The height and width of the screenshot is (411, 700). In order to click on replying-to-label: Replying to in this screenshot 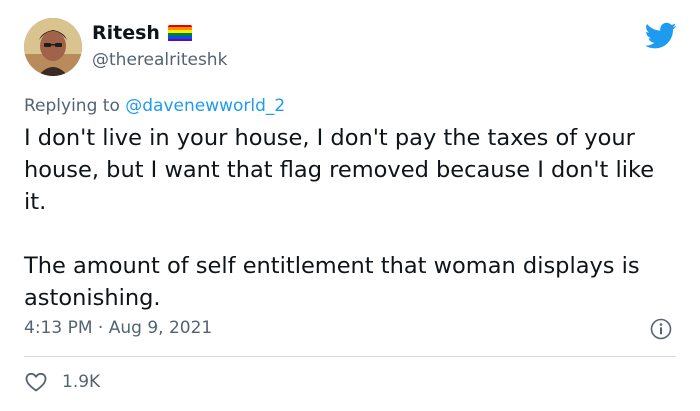, I will do `click(72, 106)`.